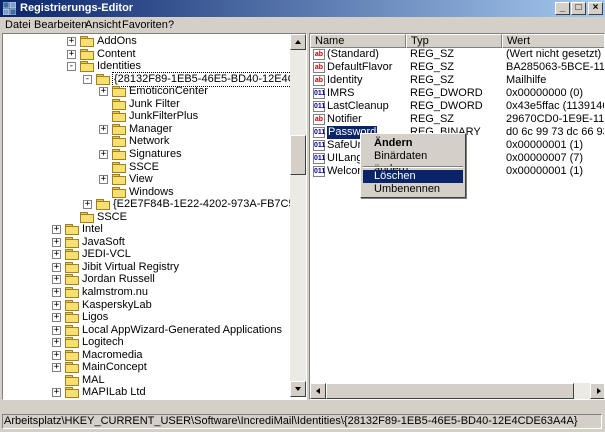 Image resolution: width=605 pixels, height=432 pixels. What do you see at coordinates (145, 242) in the screenshot?
I see `tree-item: + JavaSoft` at bounding box center [145, 242].